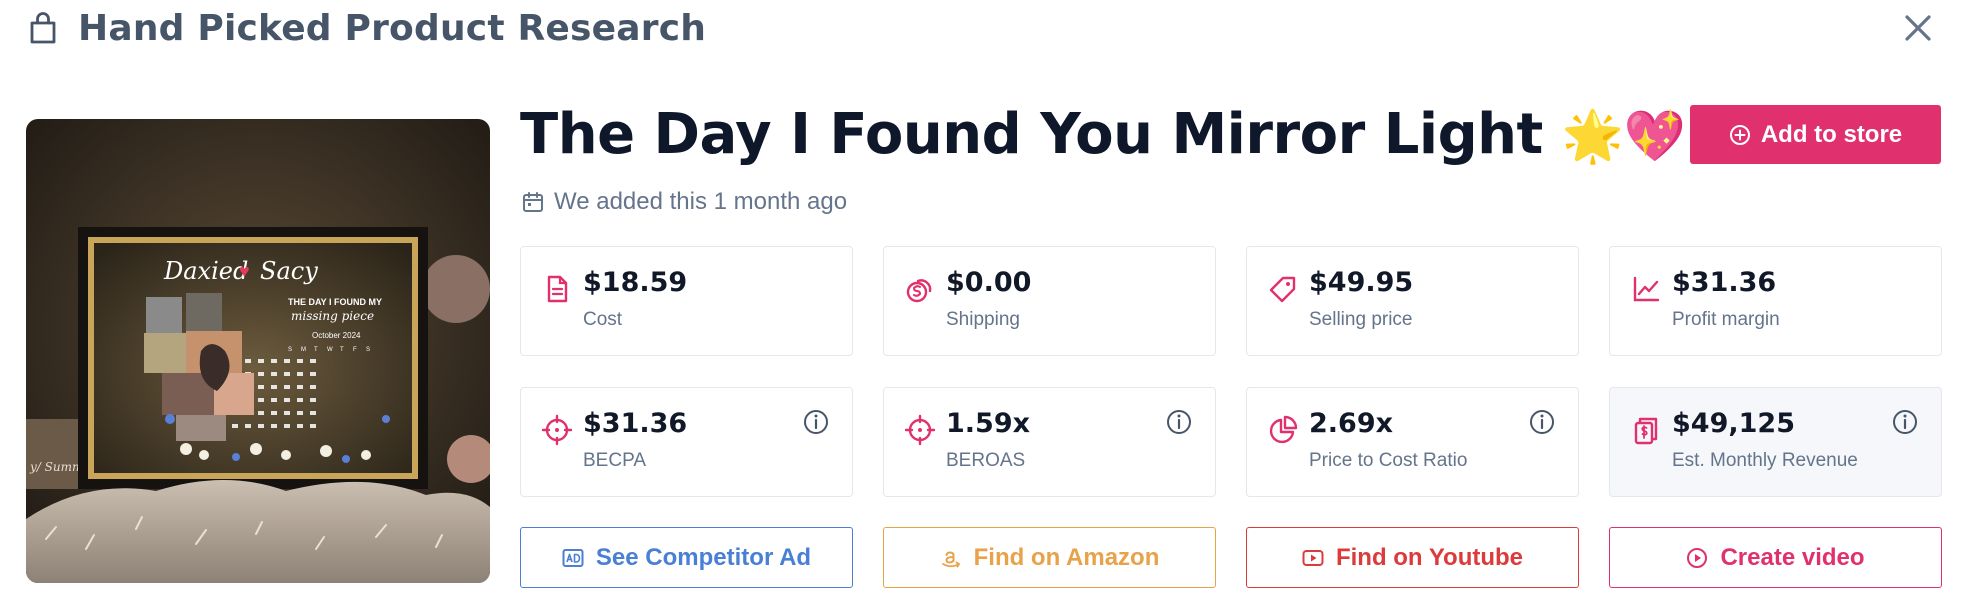  I want to click on metric-value: 1.59x, so click(988, 423).